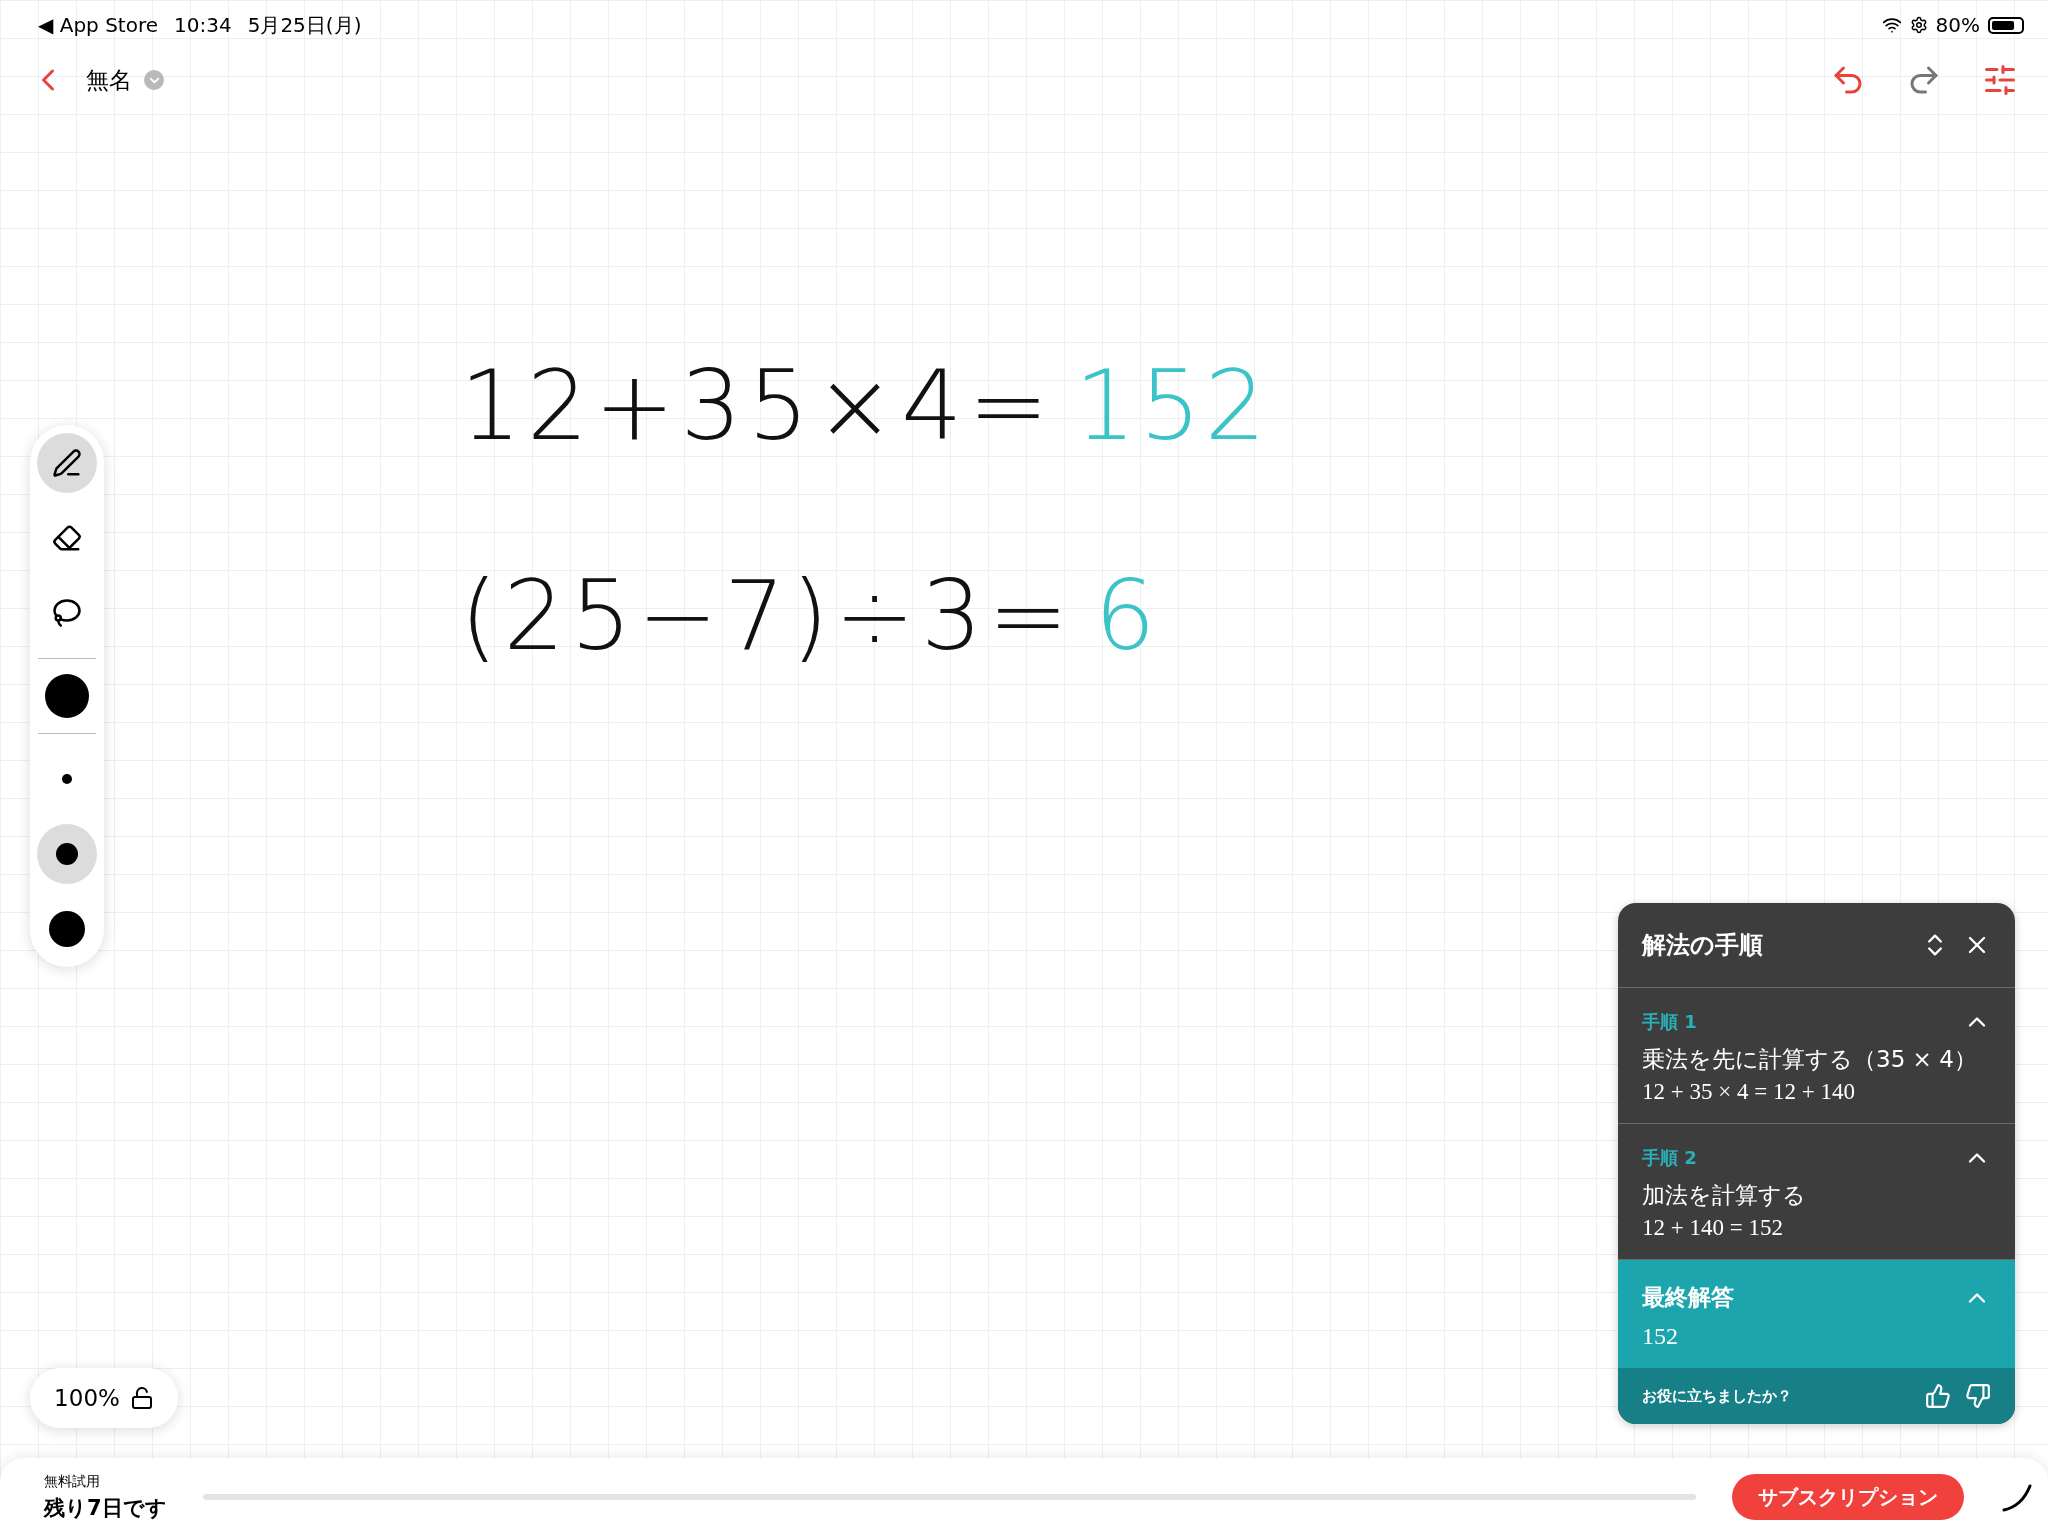 The height and width of the screenshot is (1536, 2048). I want to click on zoom-control: 100%, so click(104, 1398).